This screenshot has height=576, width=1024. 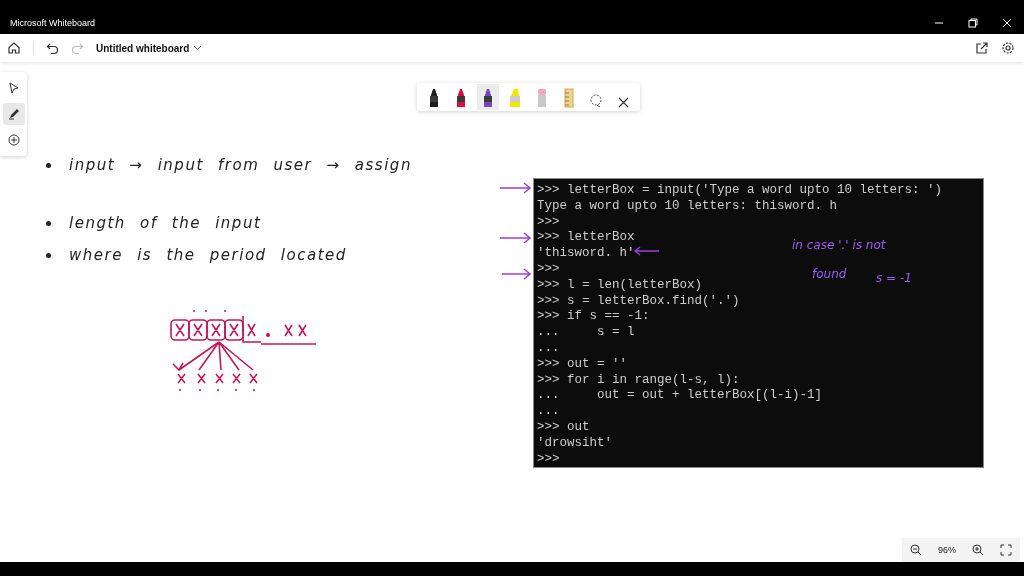 What do you see at coordinates (829, 274) in the screenshot?
I see `handwritten-annotation: found` at bounding box center [829, 274].